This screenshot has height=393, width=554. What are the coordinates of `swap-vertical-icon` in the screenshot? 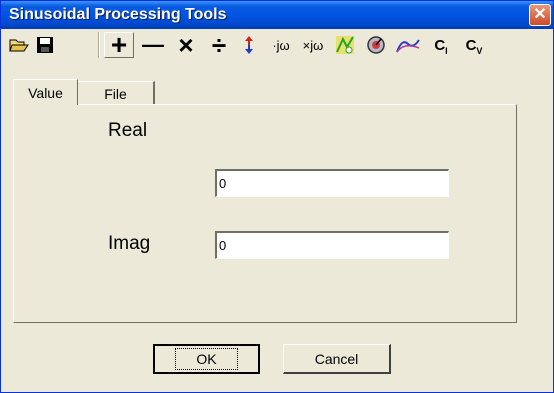 It's located at (249, 45).